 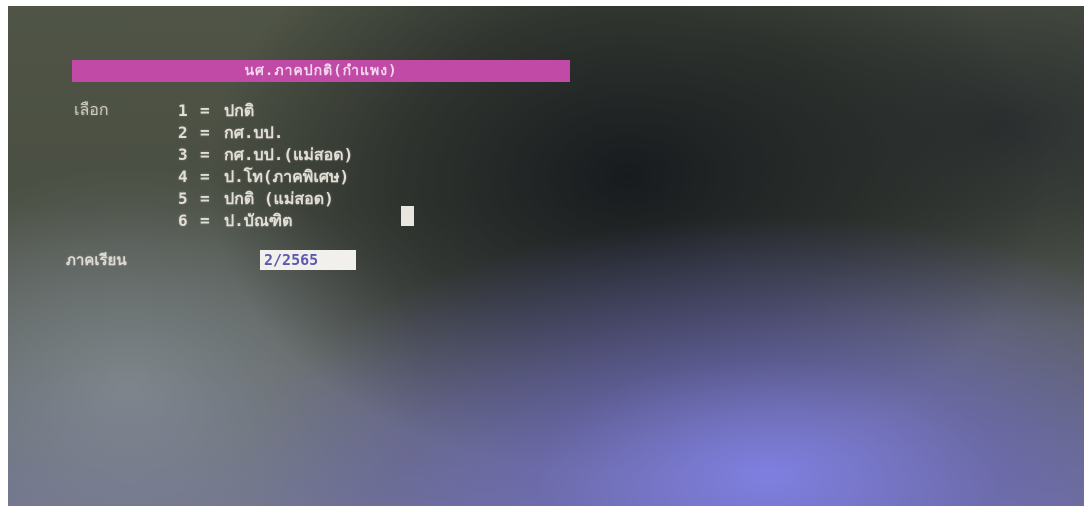 What do you see at coordinates (265, 111) in the screenshot?
I see `menu-option-1: 1 = ปกติ` at bounding box center [265, 111].